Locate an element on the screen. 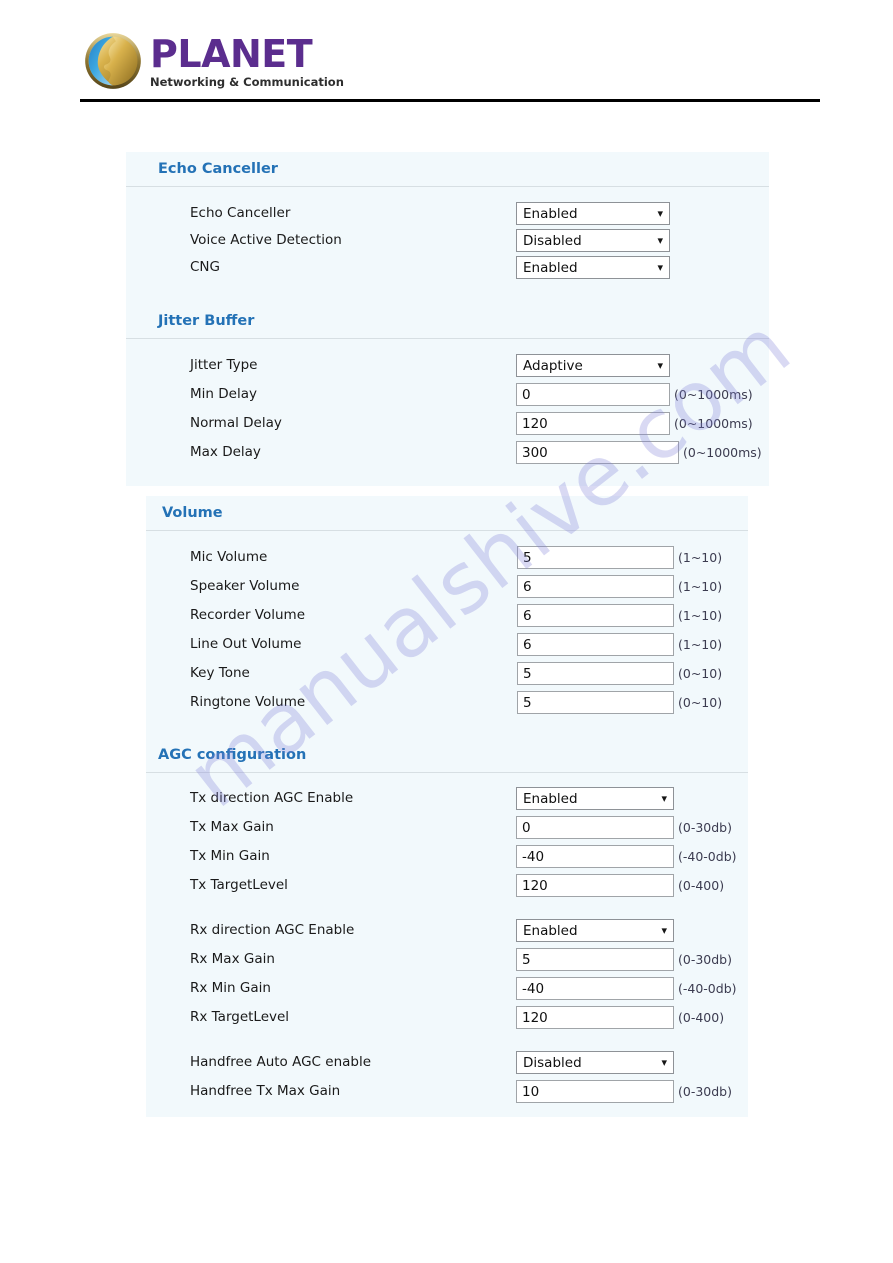 Image resolution: width=893 pixels, height=1263 pixels. field-label-agc-configuration-3: Tx TargetLevel is located at coordinates (239, 885).